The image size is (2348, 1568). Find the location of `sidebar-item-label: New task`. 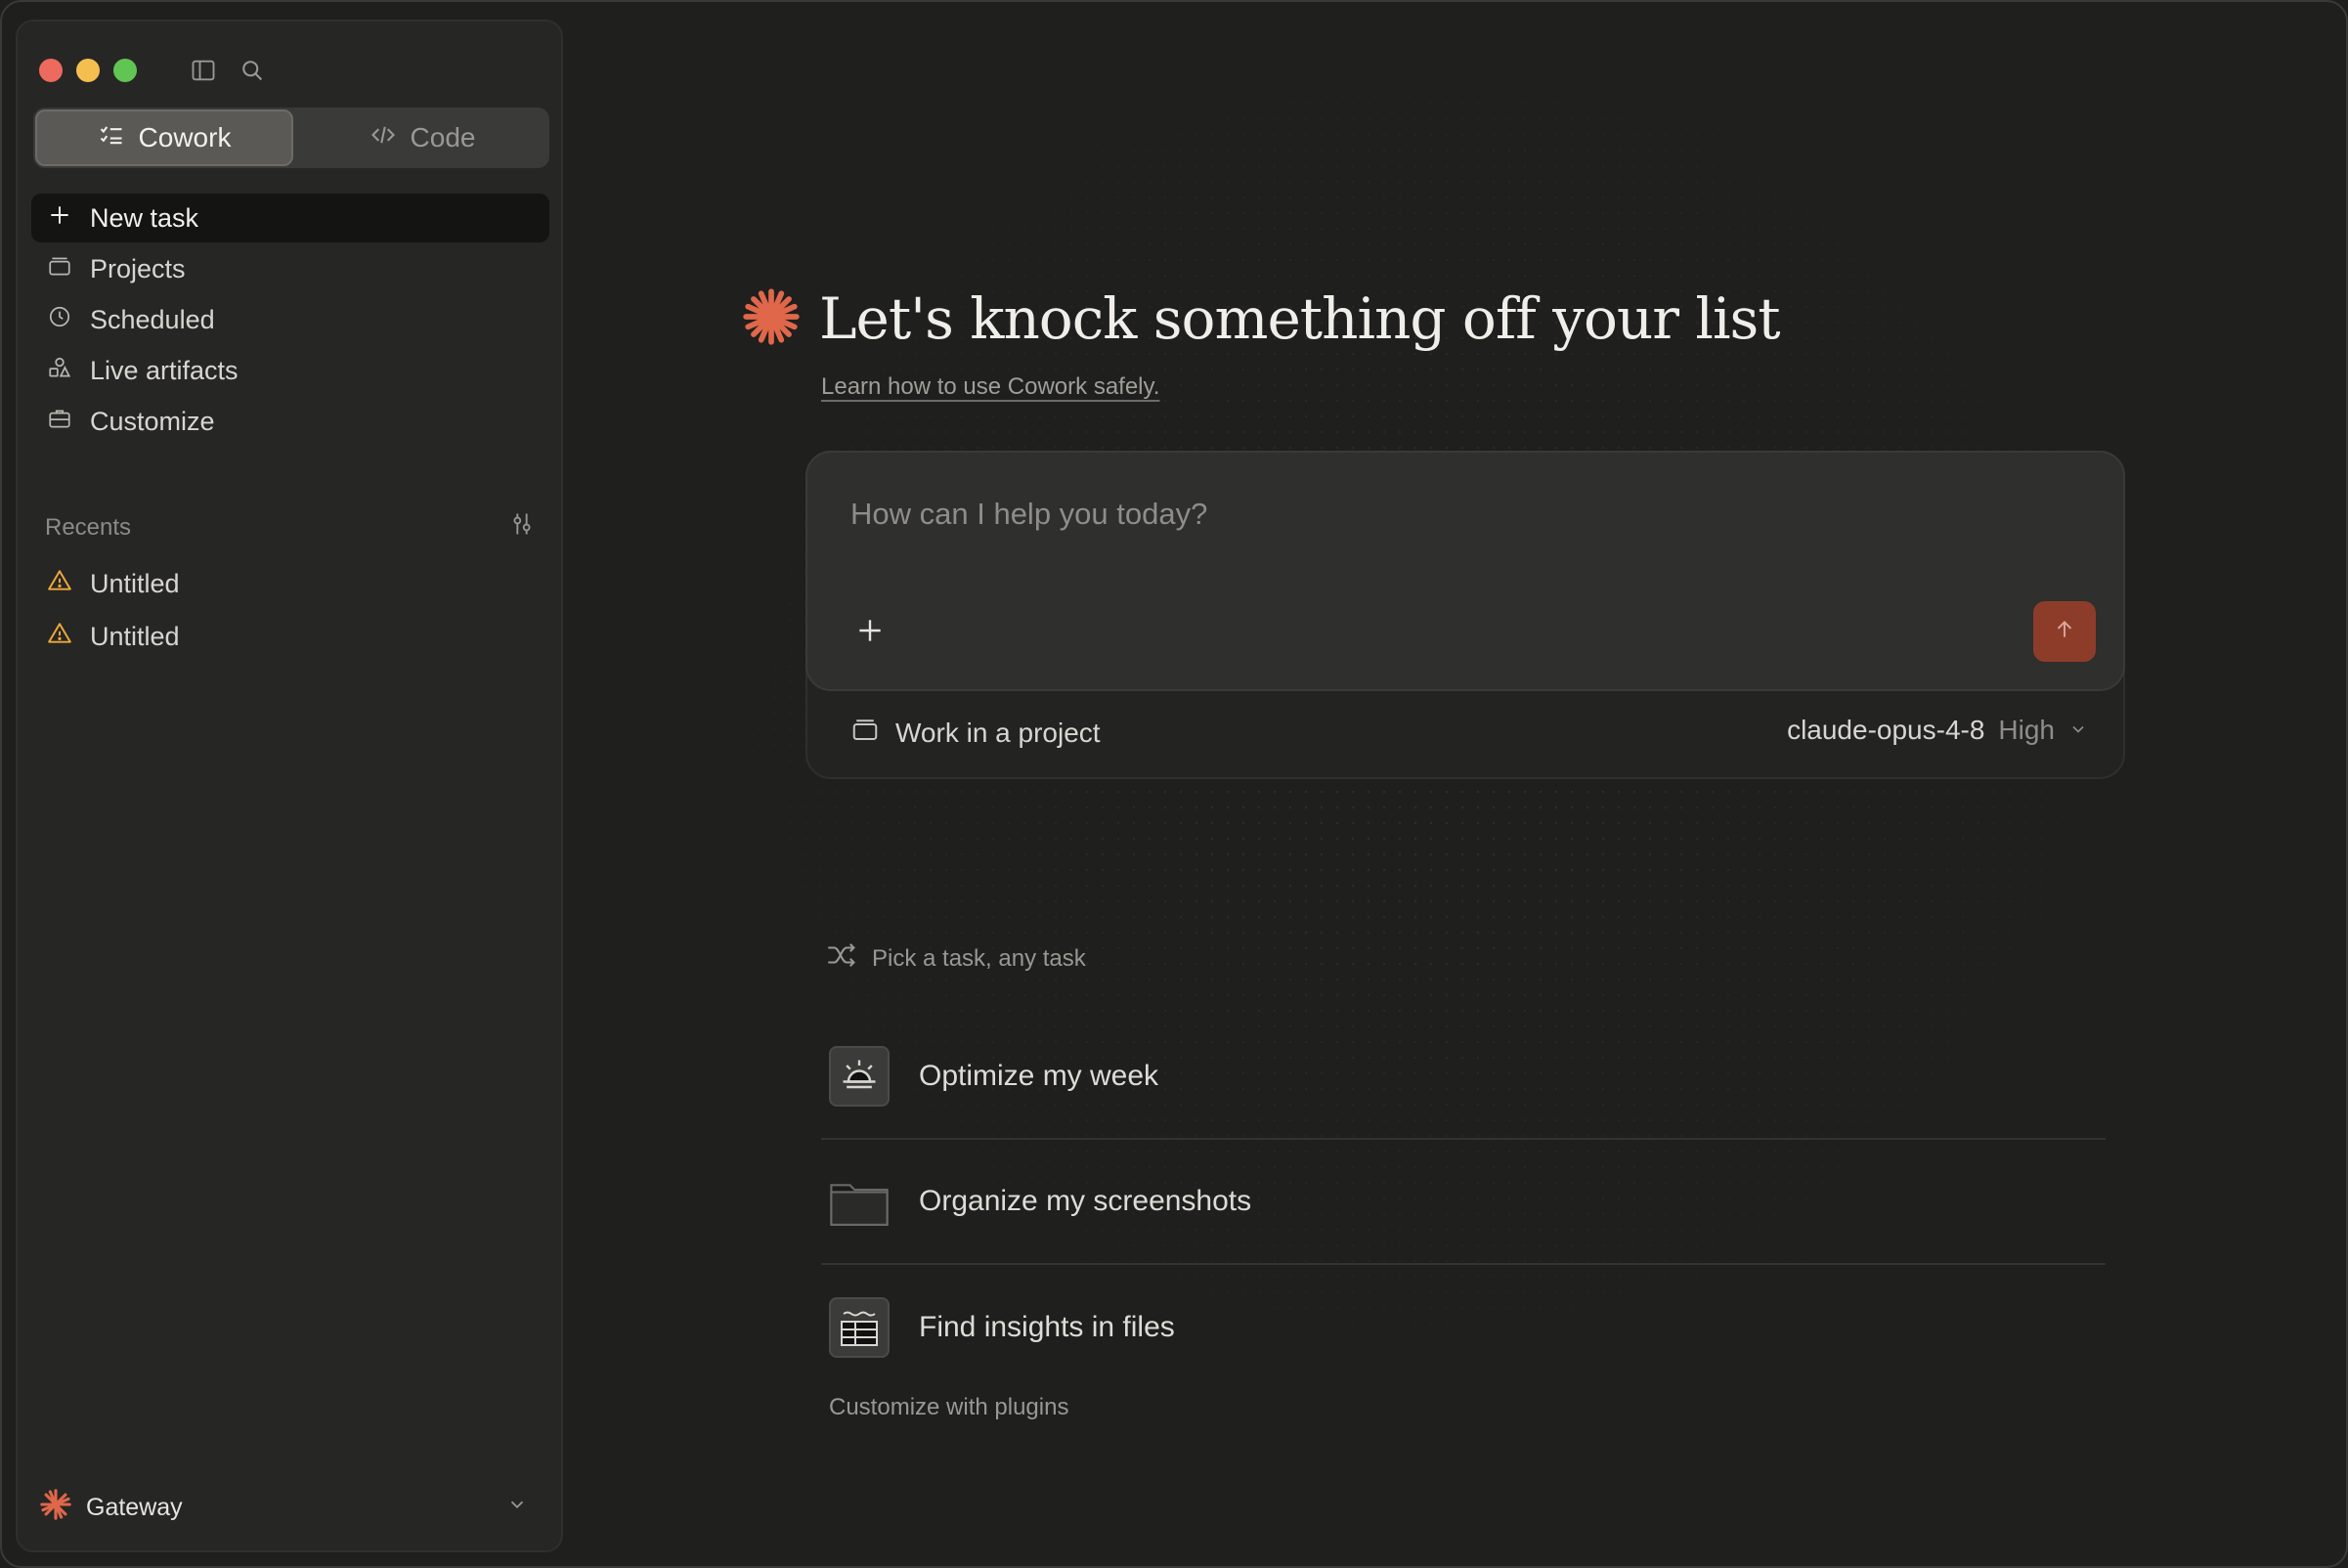

sidebar-item-label: New task is located at coordinates (144, 217).